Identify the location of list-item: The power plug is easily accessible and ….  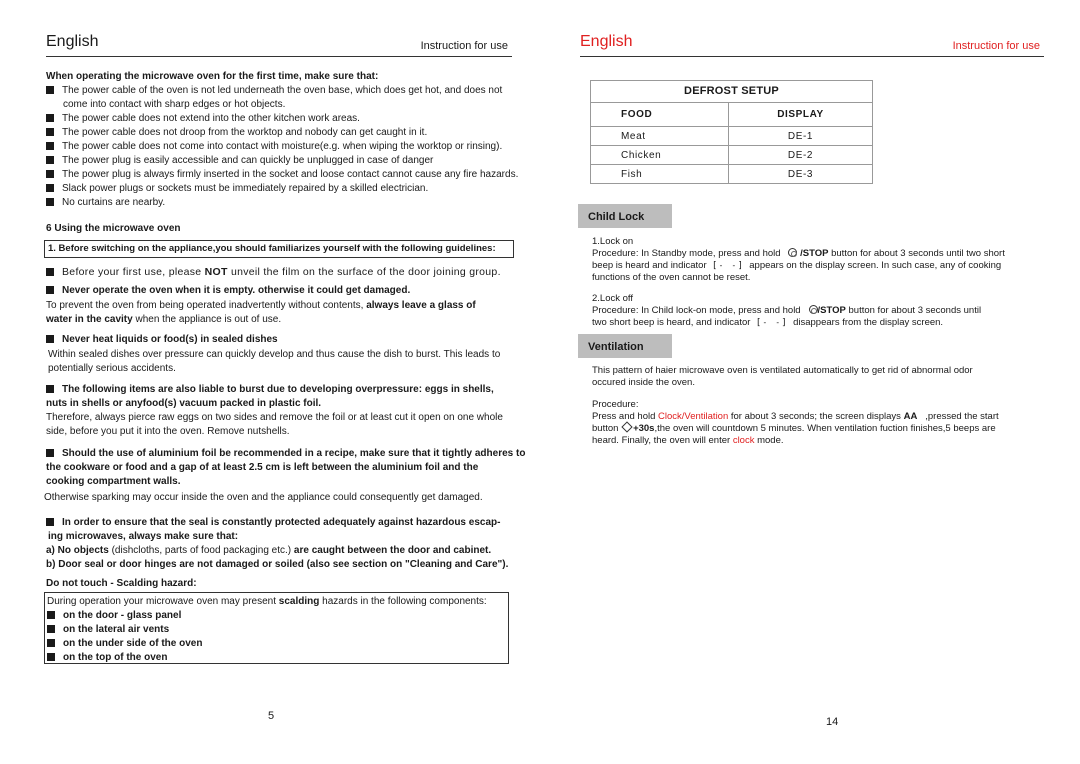
(239, 160).